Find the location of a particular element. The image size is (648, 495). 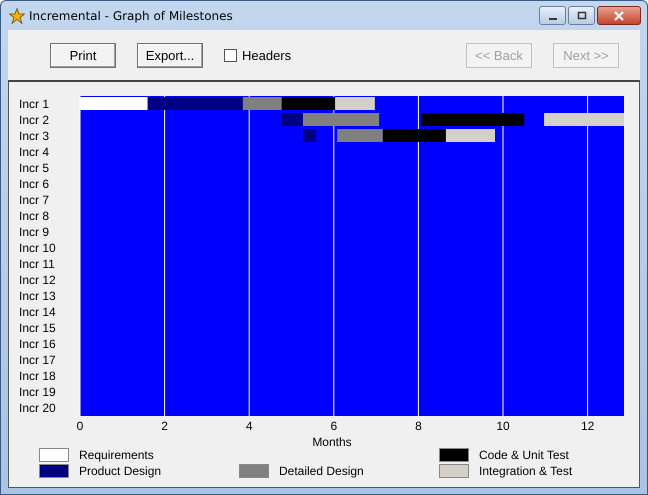

axis-title: Months is located at coordinates (332, 441).